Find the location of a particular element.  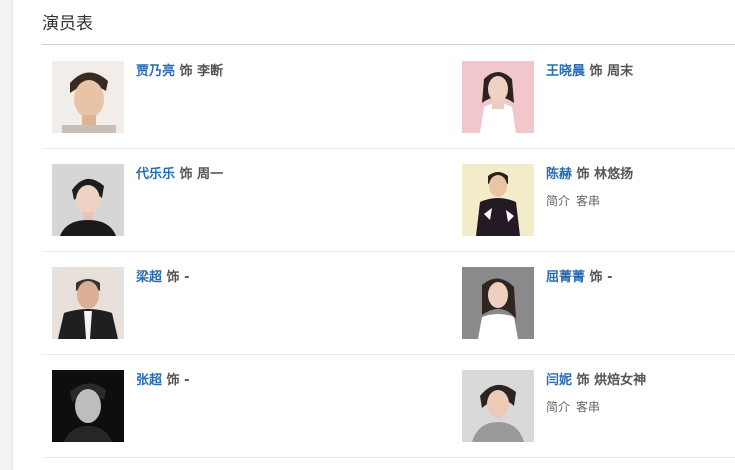

cast-card: 张超 饰 - is located at coordinates (202, 410).